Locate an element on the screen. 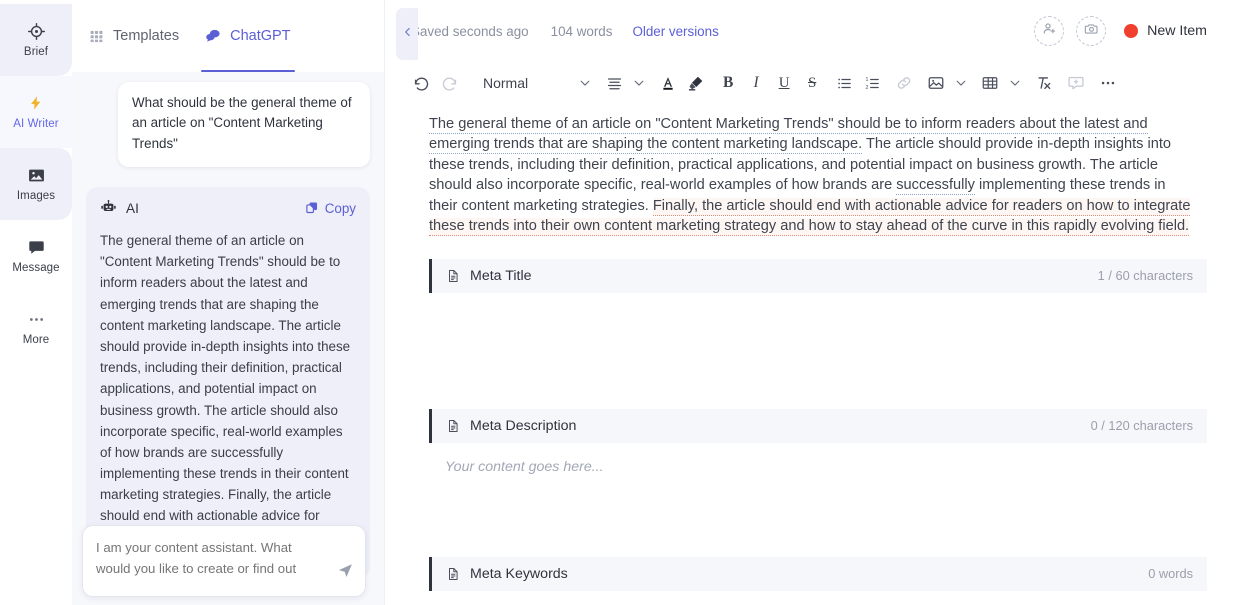  collapse-panel-button is located at coordinates (407, 34).